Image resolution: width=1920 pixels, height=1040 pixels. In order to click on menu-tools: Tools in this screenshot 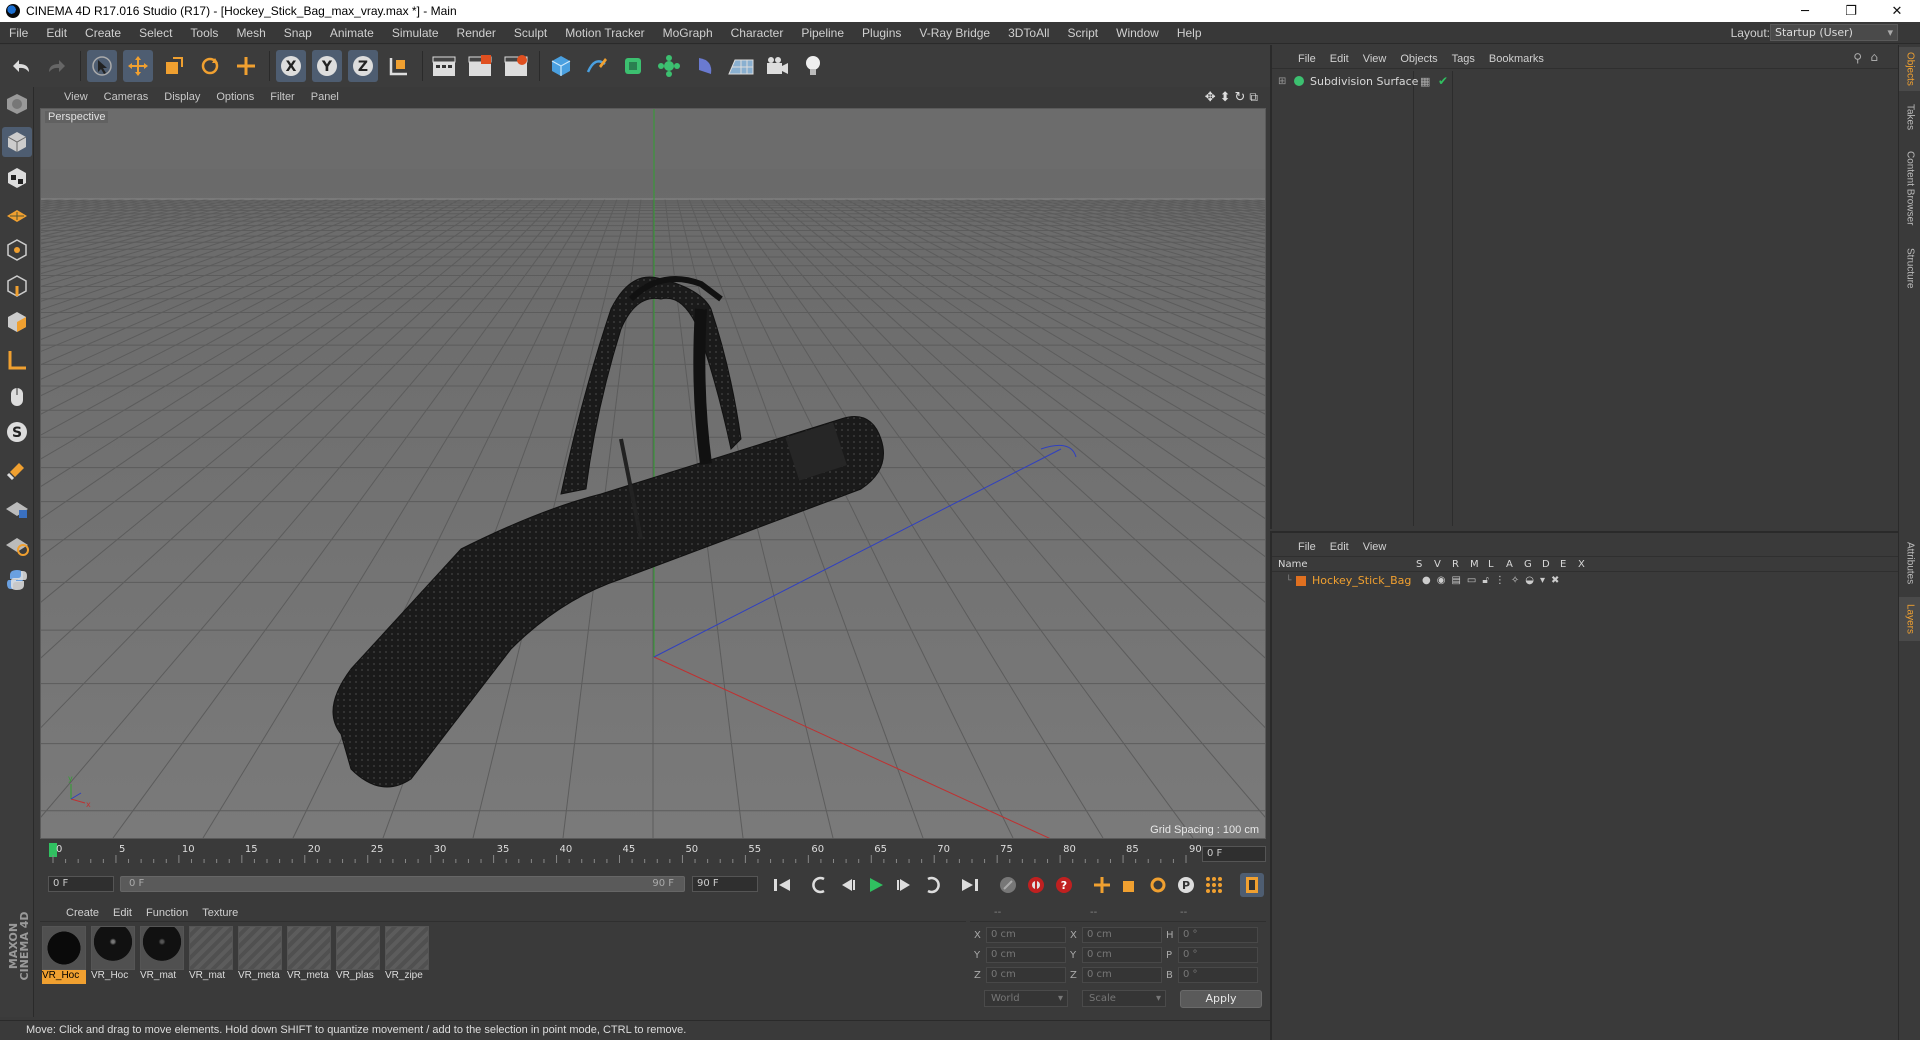, I will do `click(204, 33)`.